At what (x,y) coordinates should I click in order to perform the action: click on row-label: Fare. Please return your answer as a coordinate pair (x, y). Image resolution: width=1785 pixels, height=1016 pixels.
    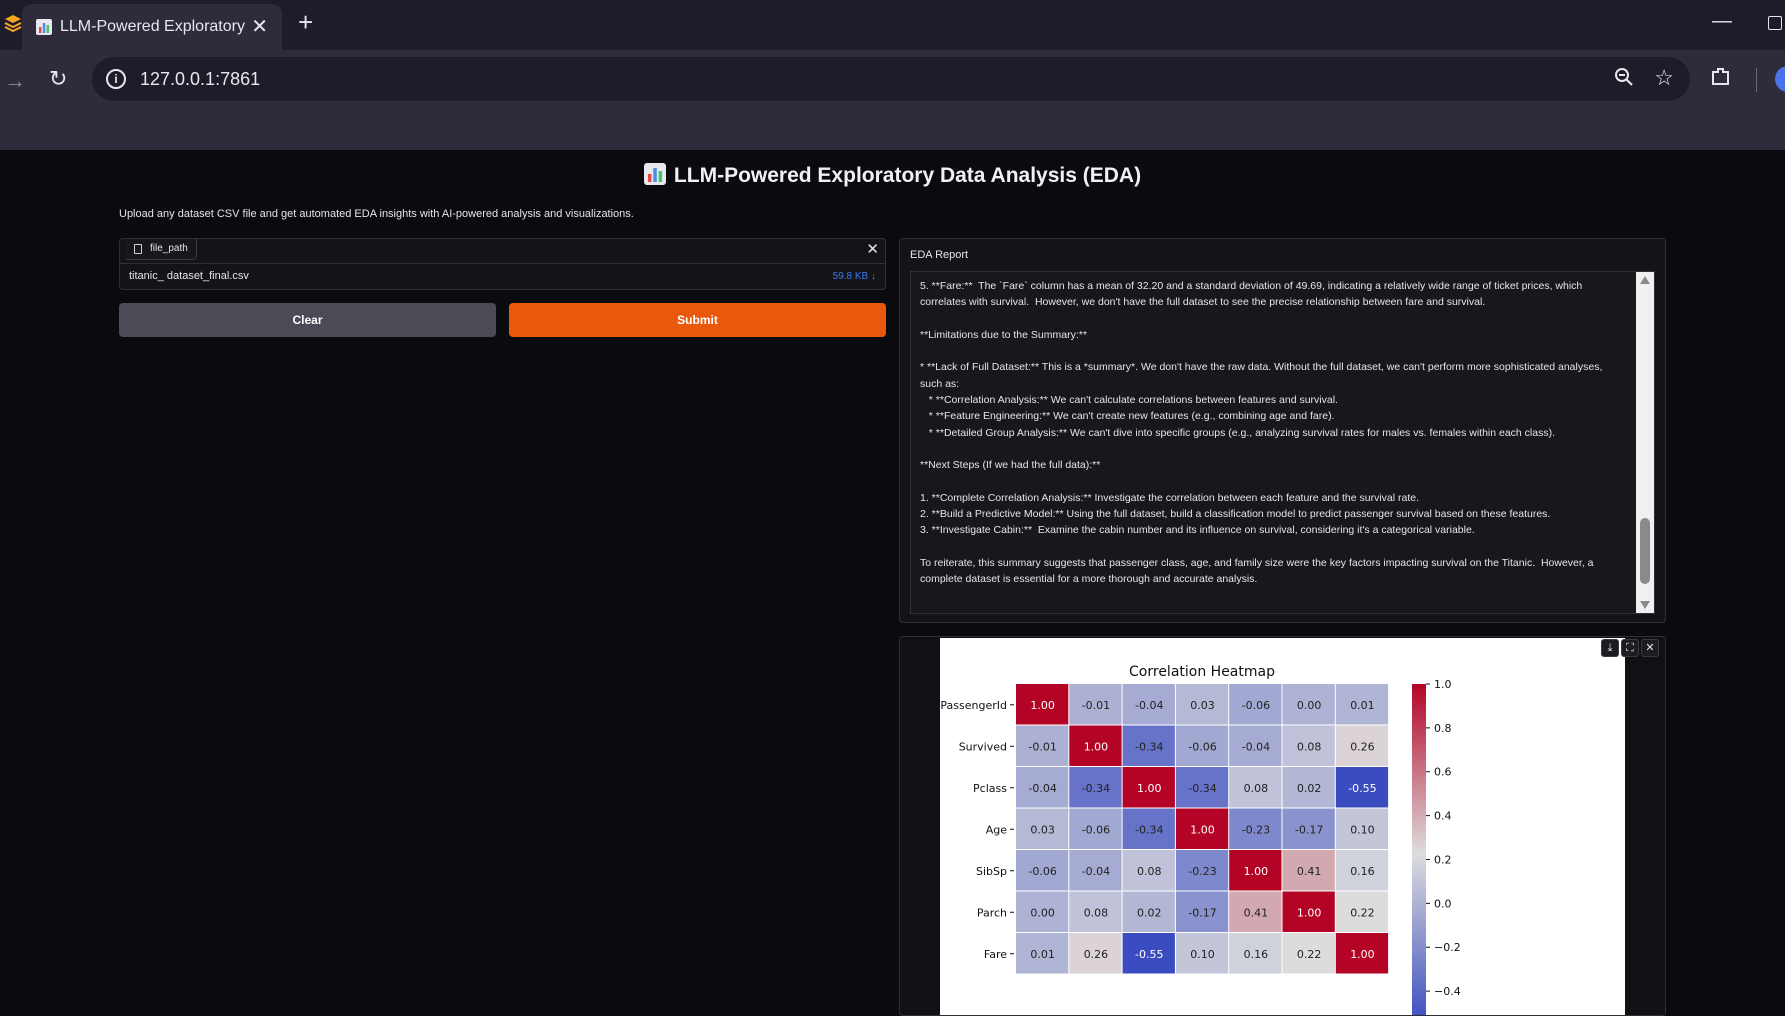
    Looking at the image, I should click on (995, 954).